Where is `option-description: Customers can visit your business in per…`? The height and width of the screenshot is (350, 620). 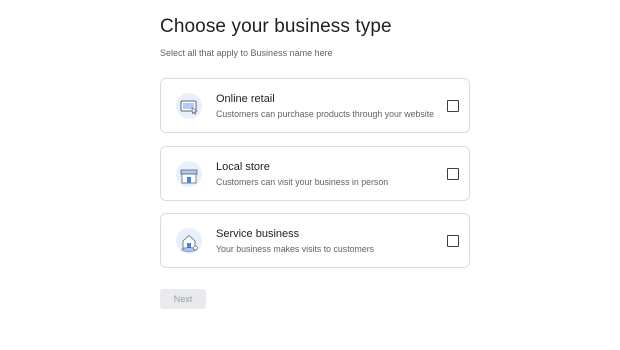 option-description: Customers can visit your business in per… is located at coordinates (302, 182).